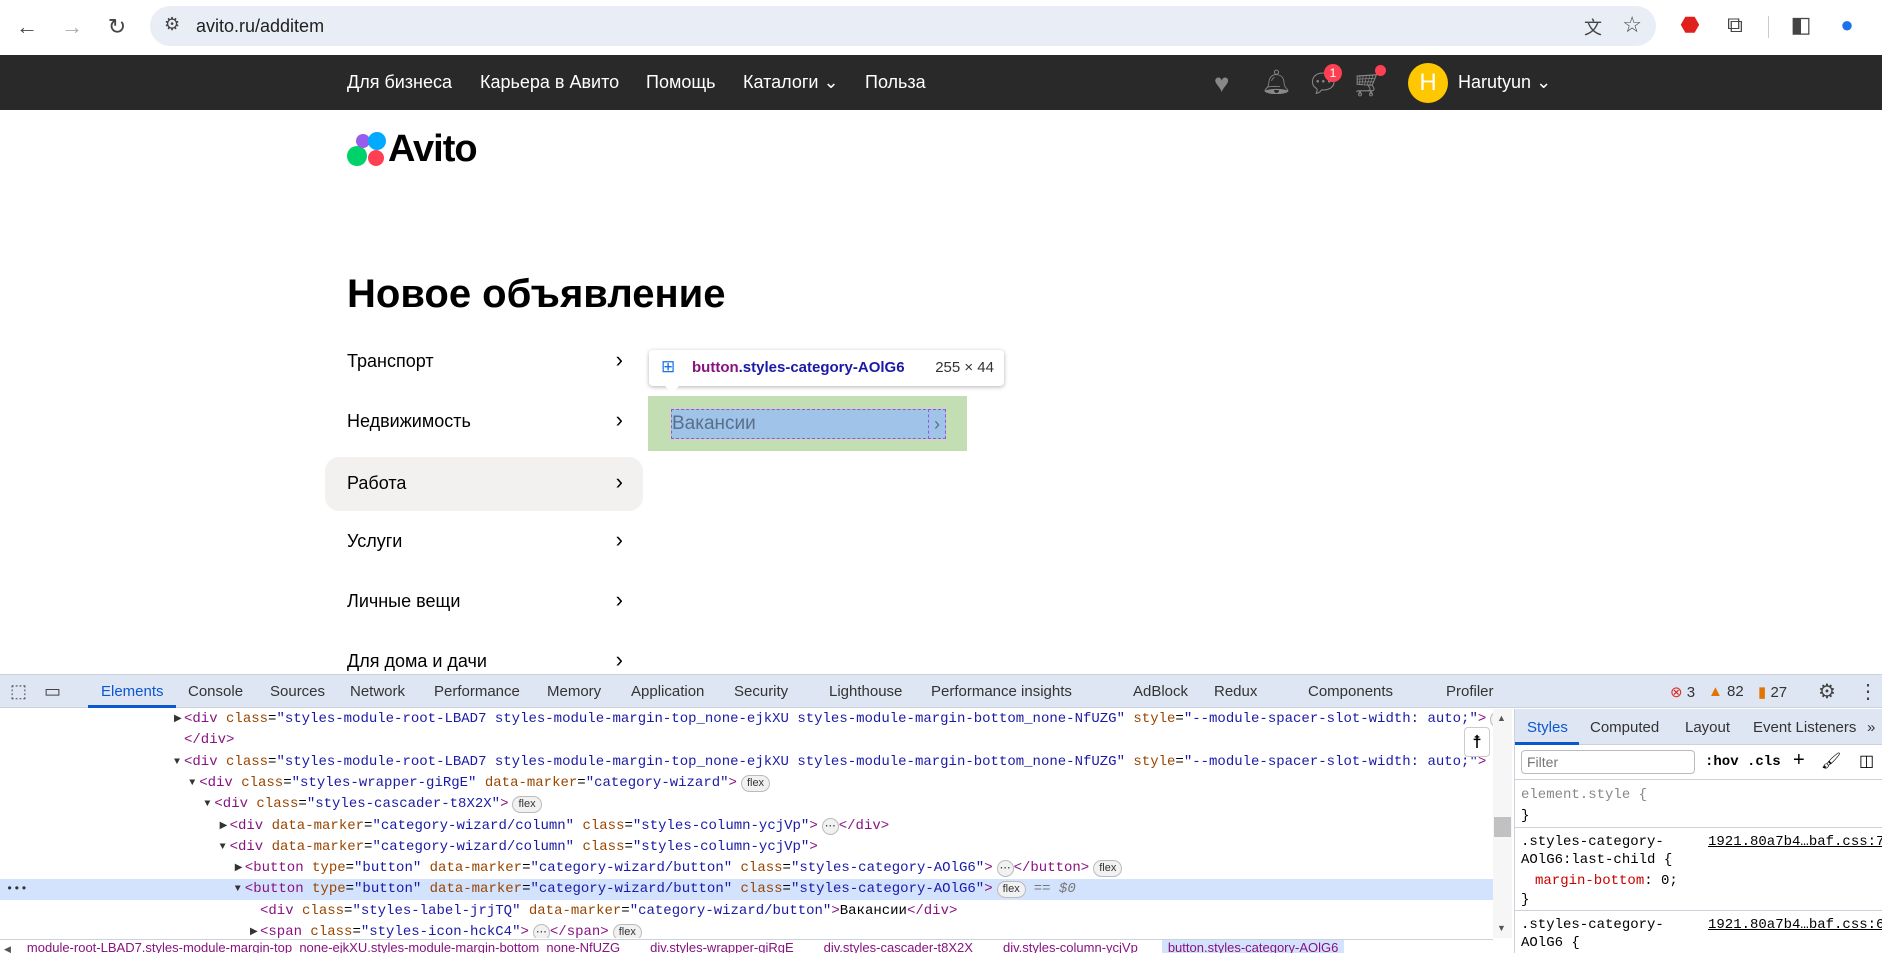  What do you see at coordinates (1871, 727) in the screenshot?
I see `more-tabs-icon: »` at bounding box center [1871, 727].